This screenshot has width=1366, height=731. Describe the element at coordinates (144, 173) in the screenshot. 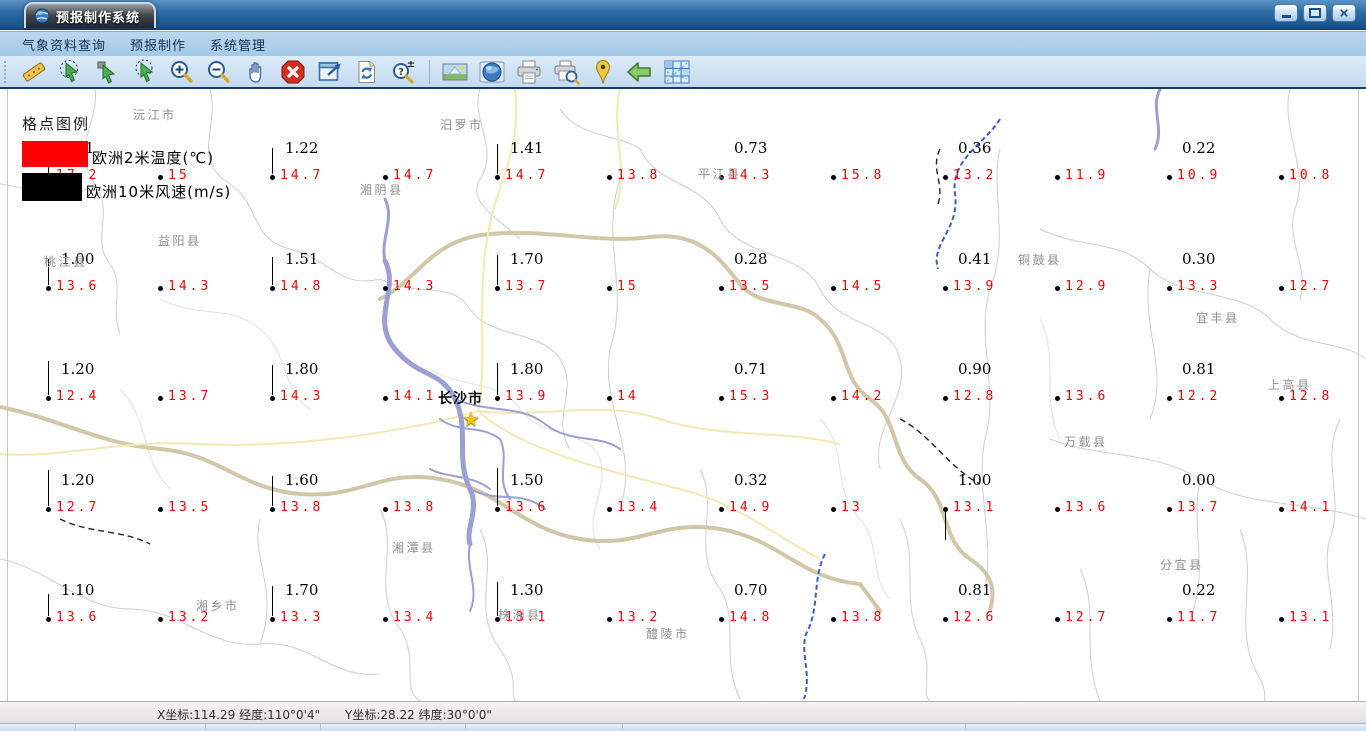

I see `grid-legend: 格点图例 欧洲2米温度(℃) 欧洲10米风速(m/s)` at that location.